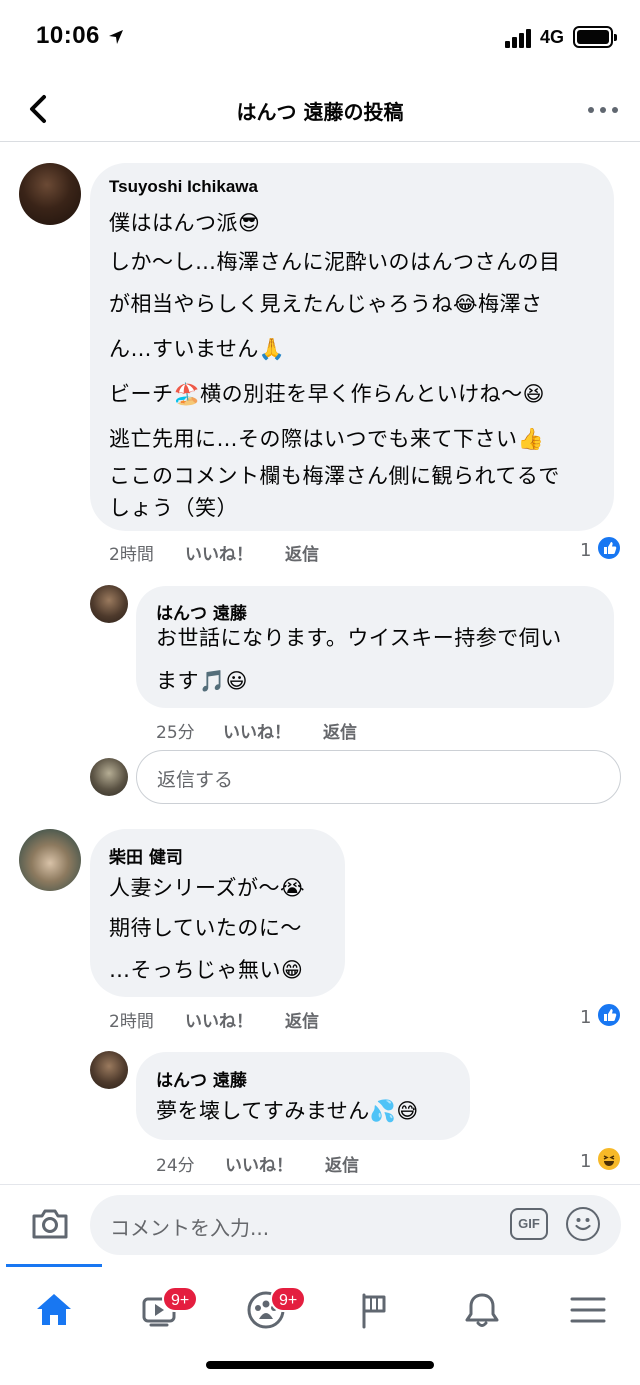  What do you see at coordinates (50, 1224) in the screenshot?
I see `camera-icon` at bounding box center [50, 1224].